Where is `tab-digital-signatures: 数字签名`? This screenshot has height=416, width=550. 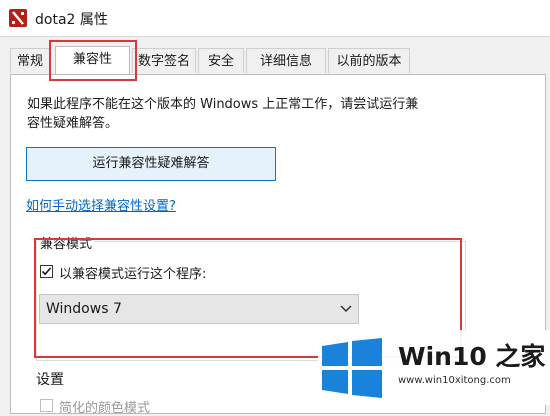 tab-digital-signatures: 数字签名 is located at coordinates (164, 60).